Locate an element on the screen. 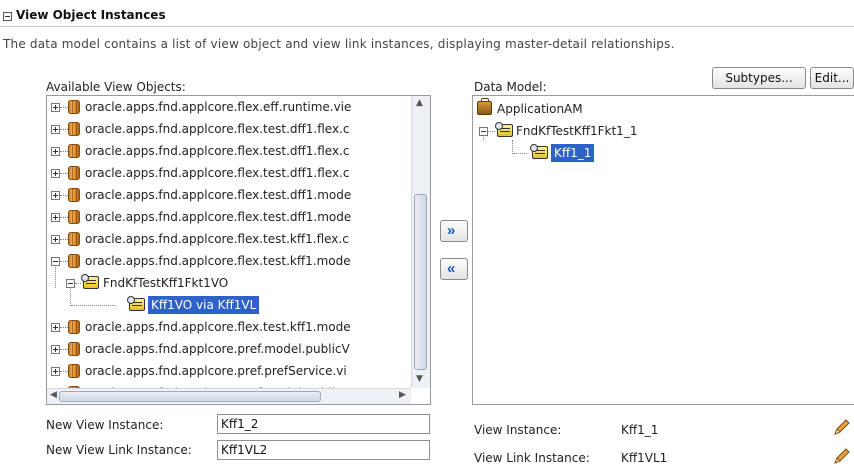  tree-item-label-selected: Kff1_1 is located at coordinates (573, 153).